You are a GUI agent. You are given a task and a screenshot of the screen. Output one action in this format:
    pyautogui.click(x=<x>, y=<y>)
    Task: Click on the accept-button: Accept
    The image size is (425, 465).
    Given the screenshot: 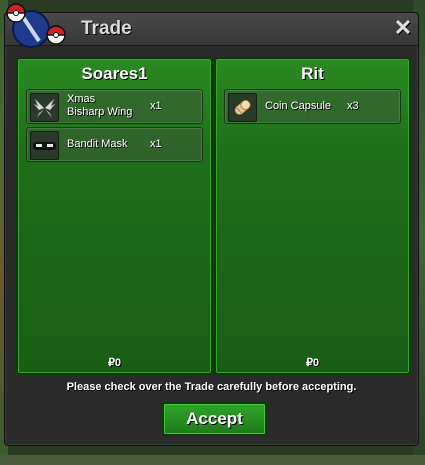 What is the action you would take?
    pyautogui.click(x=214, y=419)
    